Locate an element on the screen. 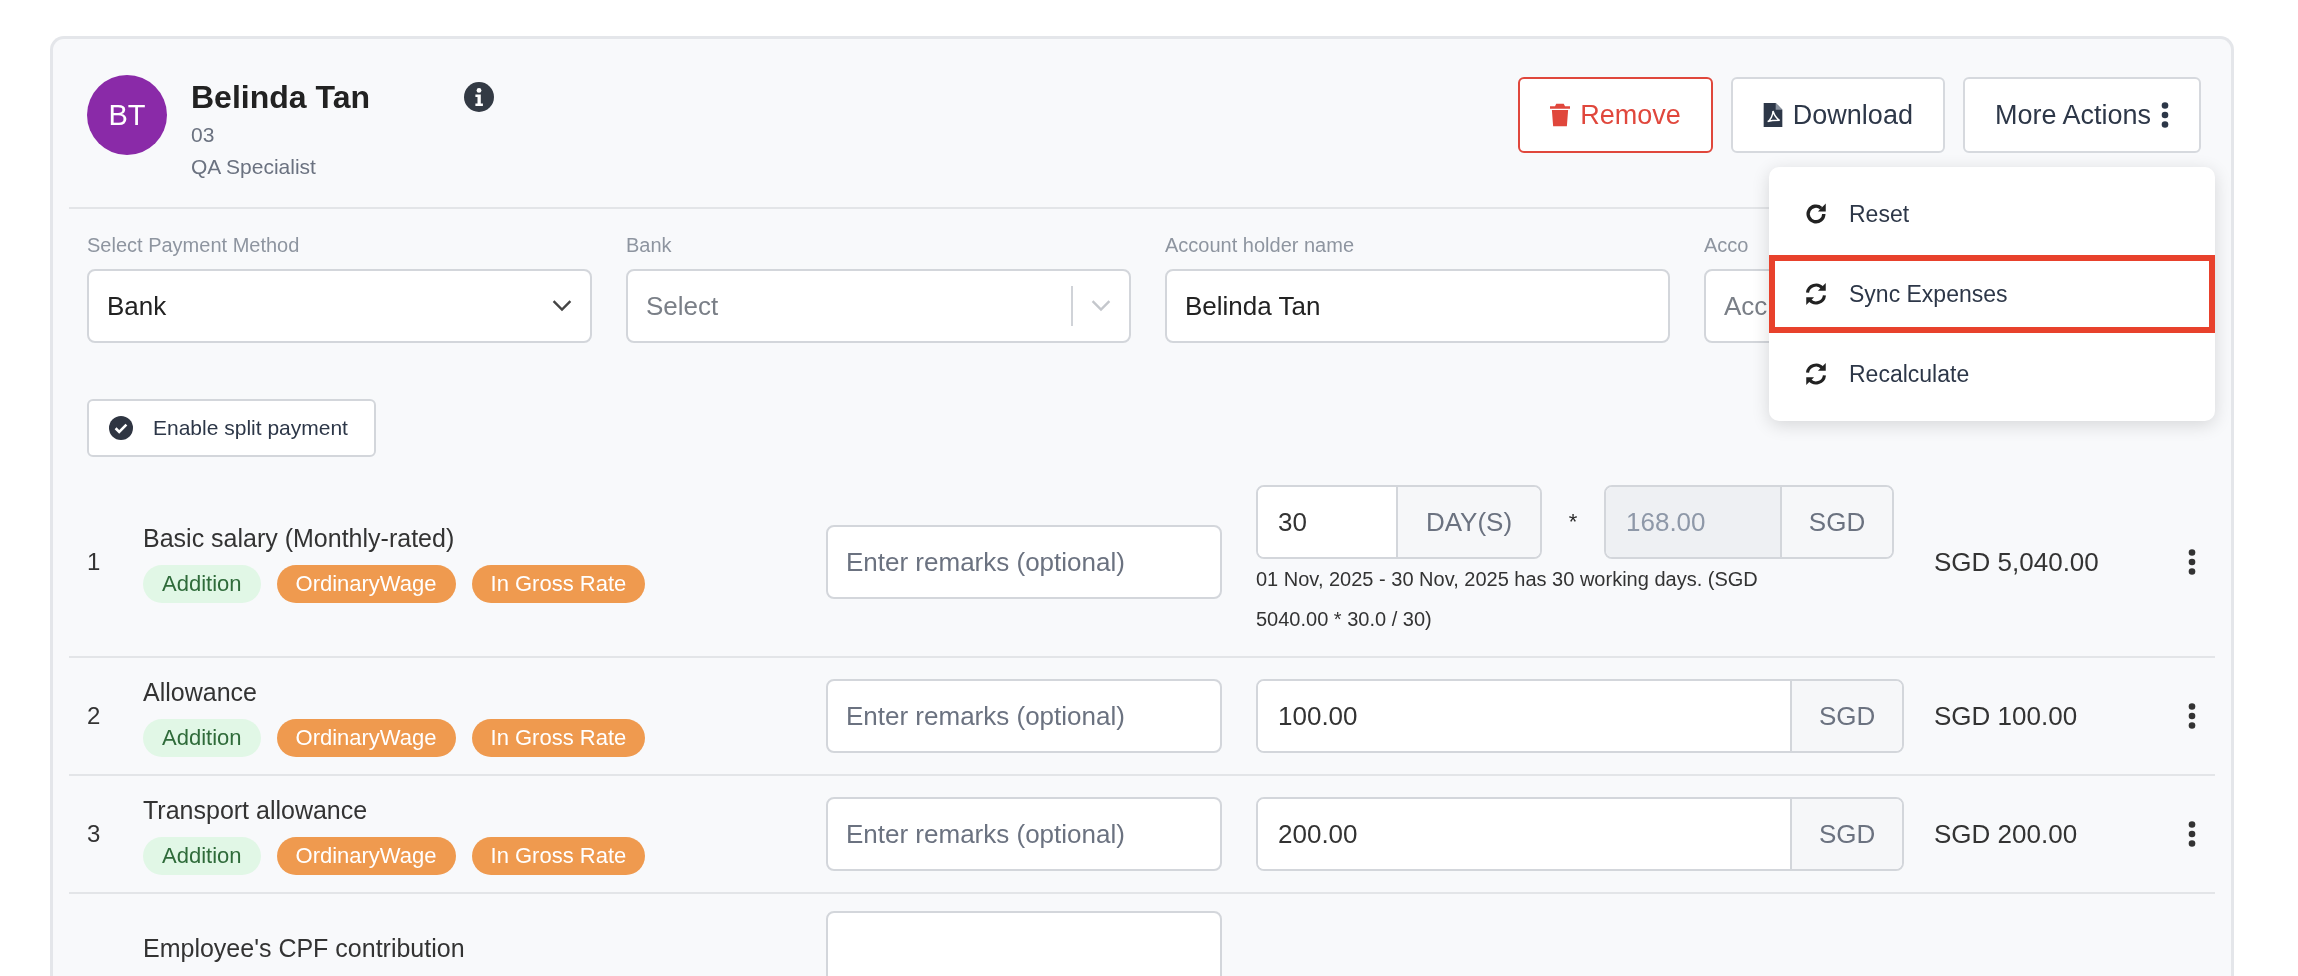 The image size is (2298, 976). split-payment-toggle: Enable split payment is located at coordinates (231, 428).